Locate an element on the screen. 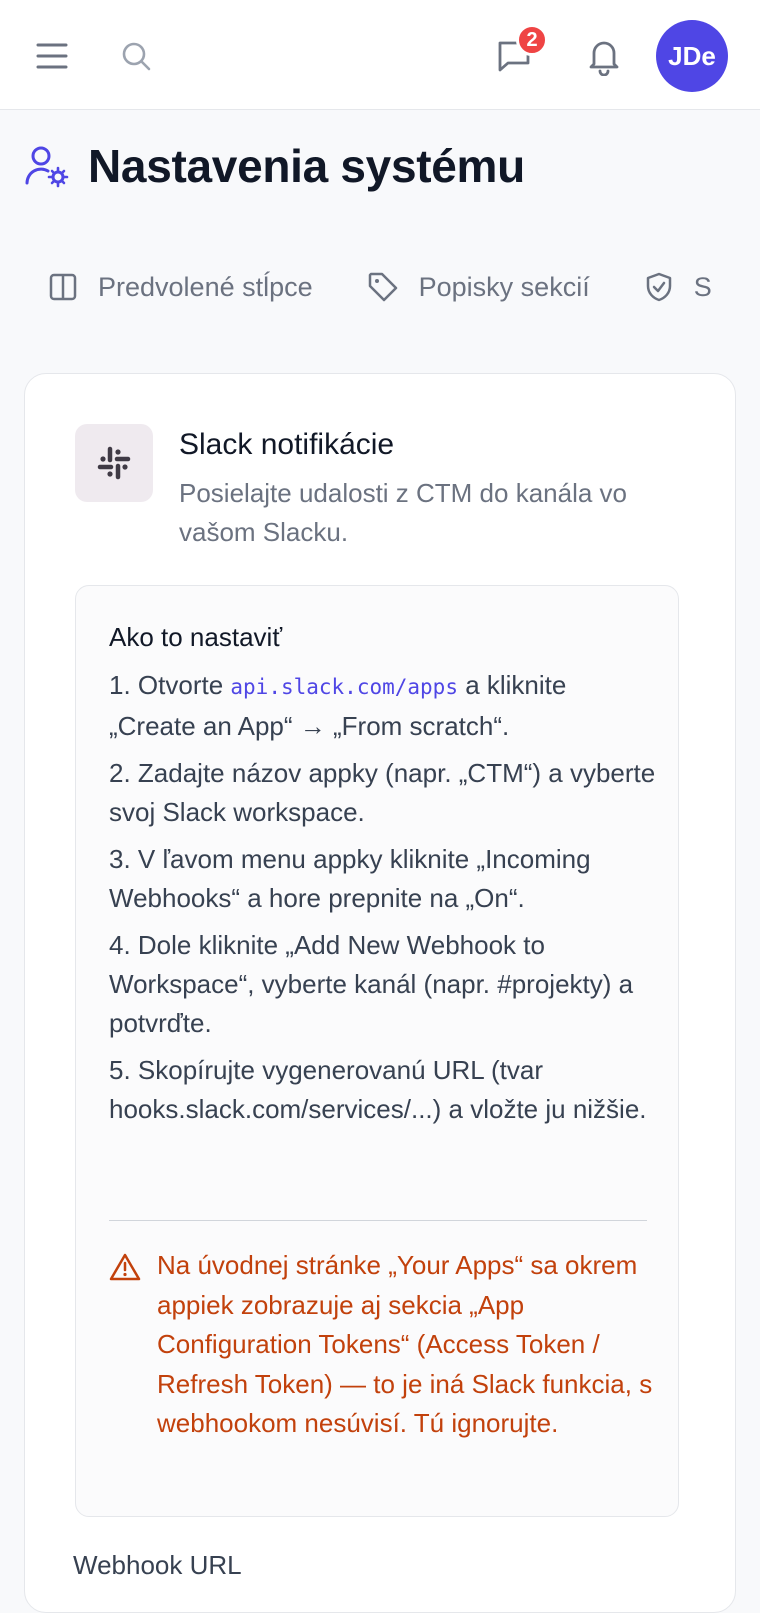 Image resolution: width=760 pixels, height=1613 pixels. settings-tabs: Predvolené stĺpce Popisky sekcií S is located at coordinates (404, 287).